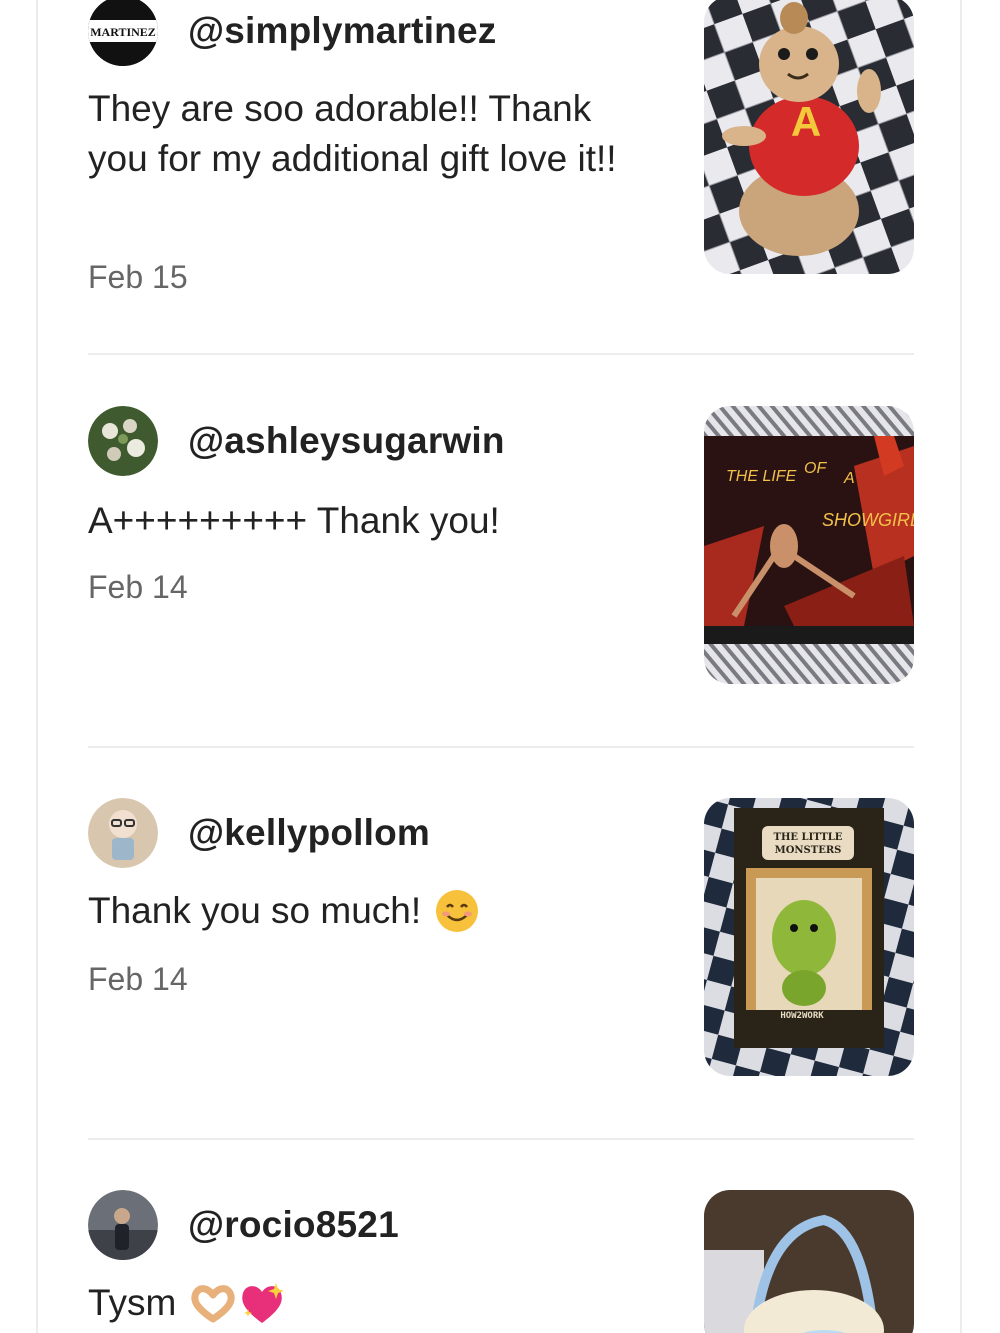 This screenshot has width=1000, height=1333. I want to click on review-header: @kellypollom, so click(259, 833).